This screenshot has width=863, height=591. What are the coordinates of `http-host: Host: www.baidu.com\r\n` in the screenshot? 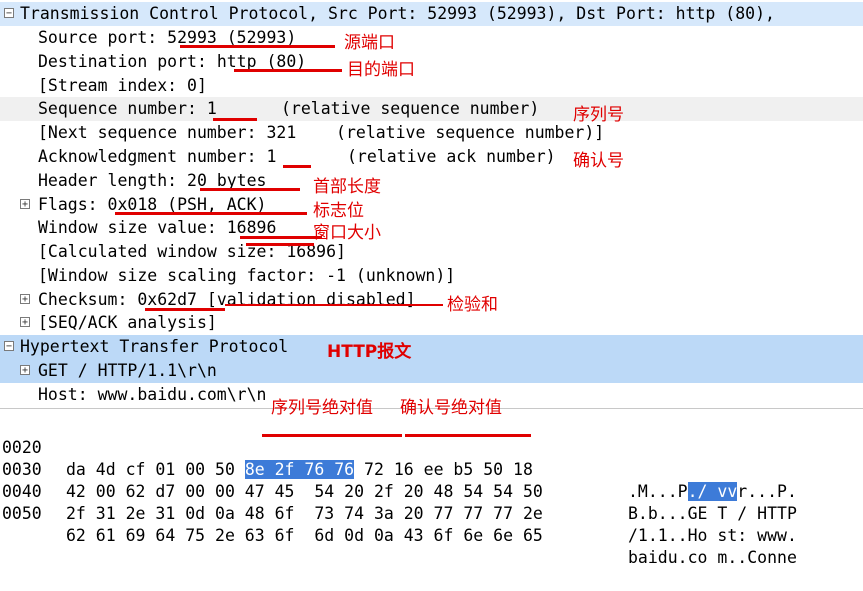 It's located at (152, 394).